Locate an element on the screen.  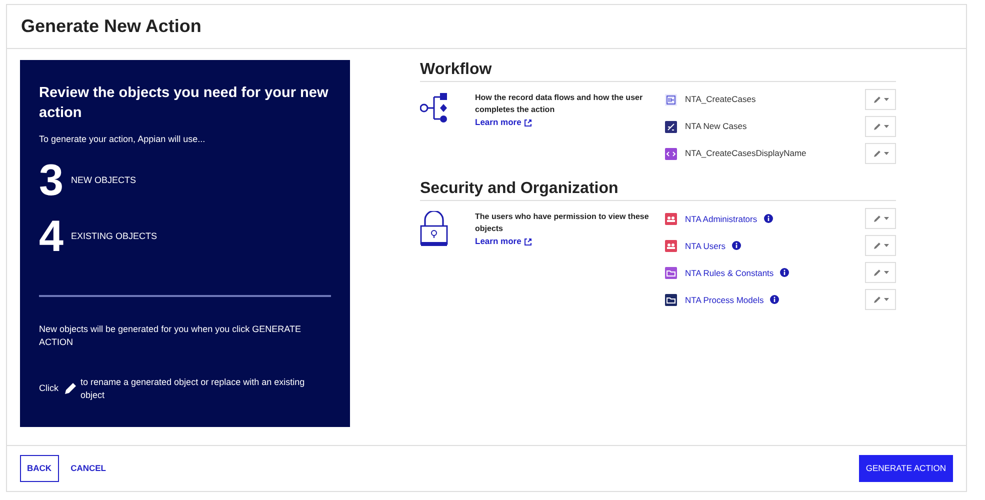
summary-heading: Review the objects you need for your new action is located at coordinates (184, 103).